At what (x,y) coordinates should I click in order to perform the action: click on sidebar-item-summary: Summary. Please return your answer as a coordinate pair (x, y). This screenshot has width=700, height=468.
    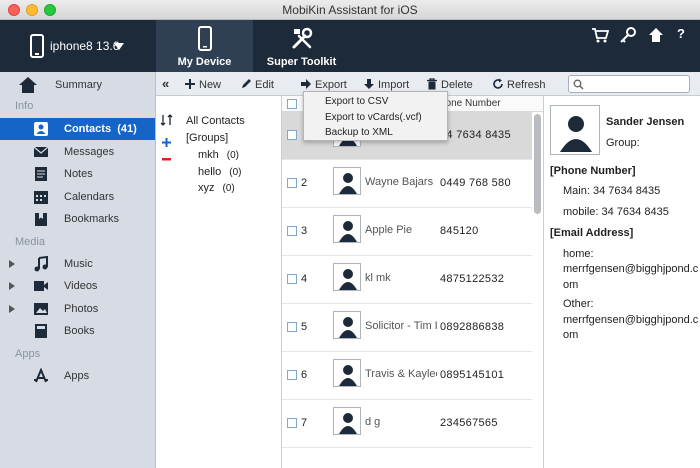
    Looking at the image, I should click on (77, 85).